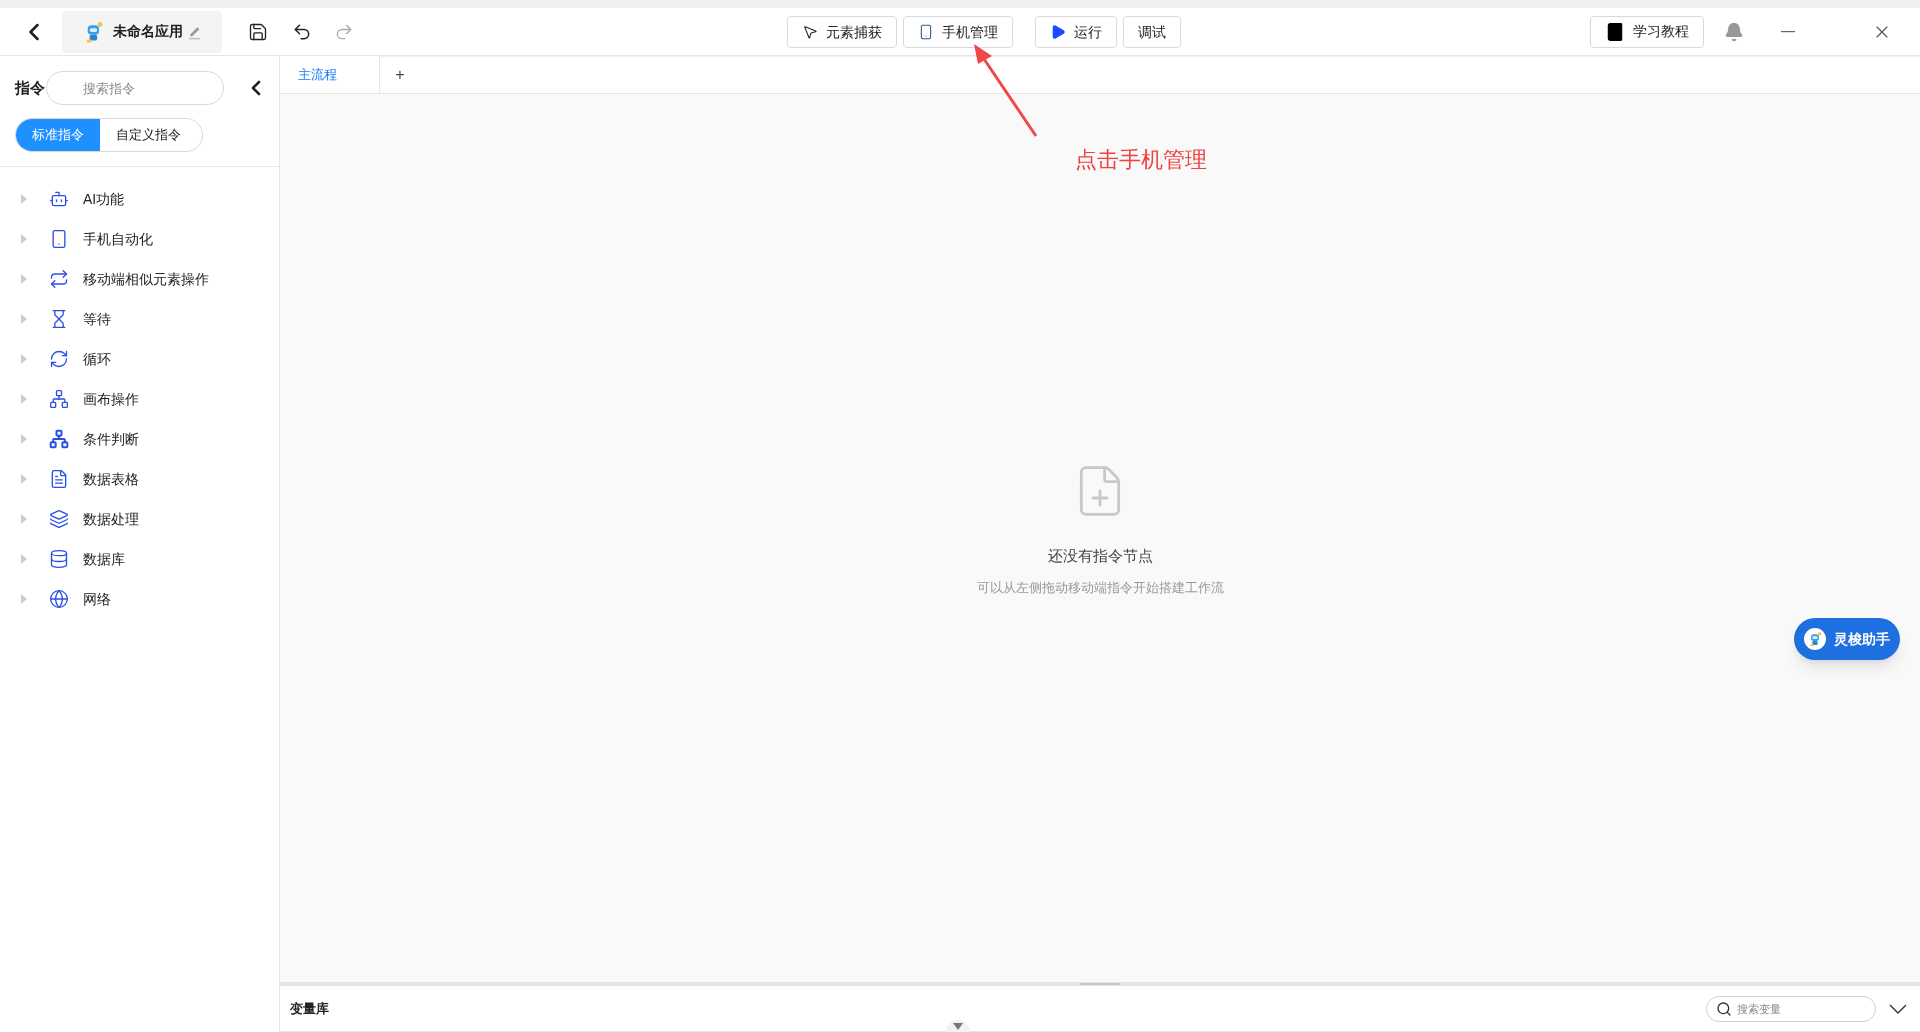 Image resolution: width=1920 pixels, height=1032 pixels. What do you see at coordinates (1058, 32) in the screenshot?
I see `play-icon` at bounding box center [1058, 32].